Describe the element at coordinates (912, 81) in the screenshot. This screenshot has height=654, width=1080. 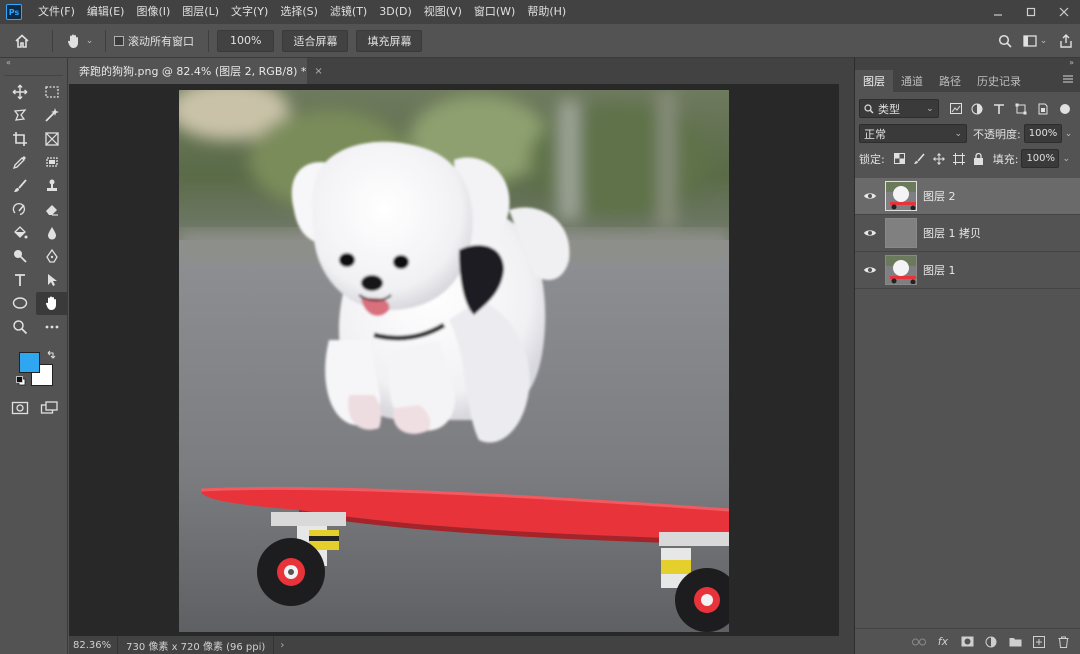
I see `tab-channels: 通道` at that location.